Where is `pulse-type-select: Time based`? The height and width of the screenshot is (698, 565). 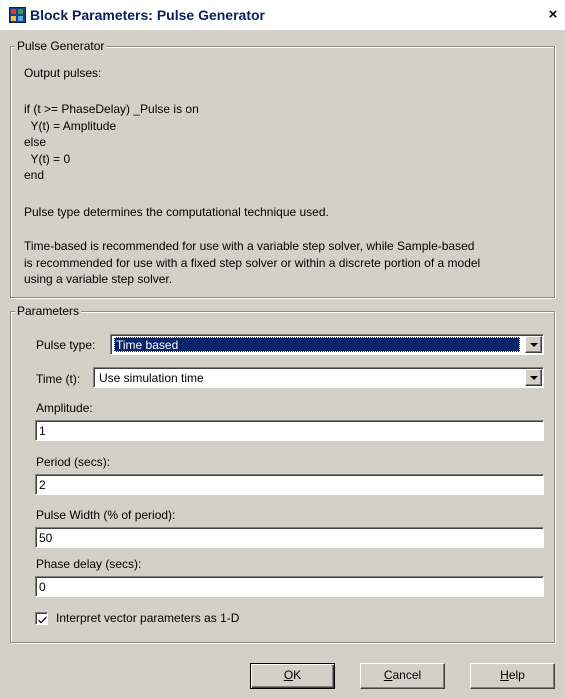 pulse-type-select: Time based is located at coordinates (327, 344).